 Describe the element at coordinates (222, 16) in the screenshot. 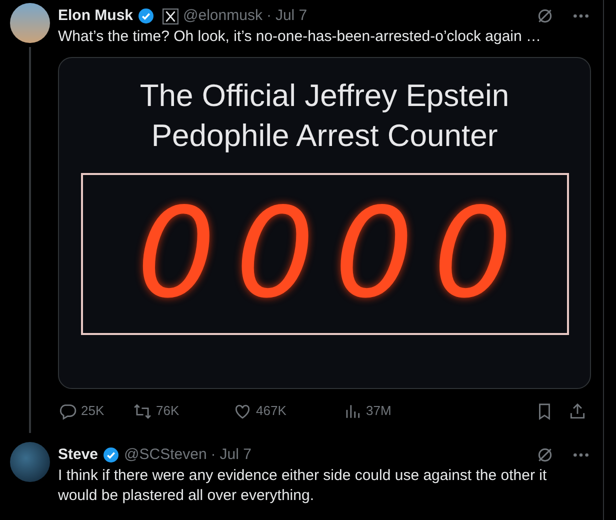

I see `user-handle: @elonmusk` at that location.